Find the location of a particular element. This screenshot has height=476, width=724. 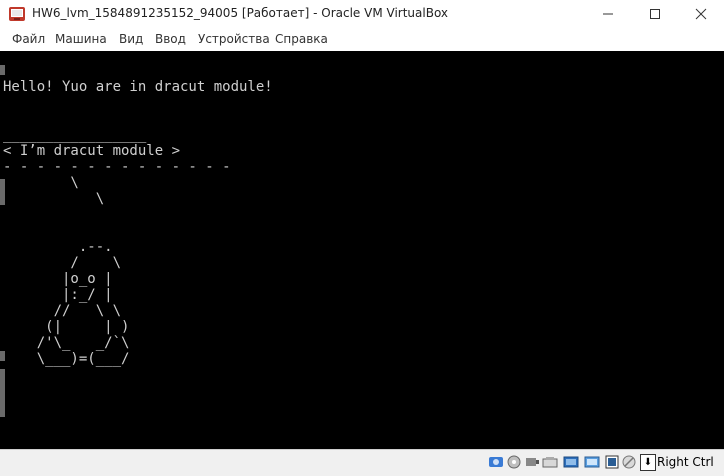

host-key-arrow-icon: ⬇ is located at coordinates (648, 462).